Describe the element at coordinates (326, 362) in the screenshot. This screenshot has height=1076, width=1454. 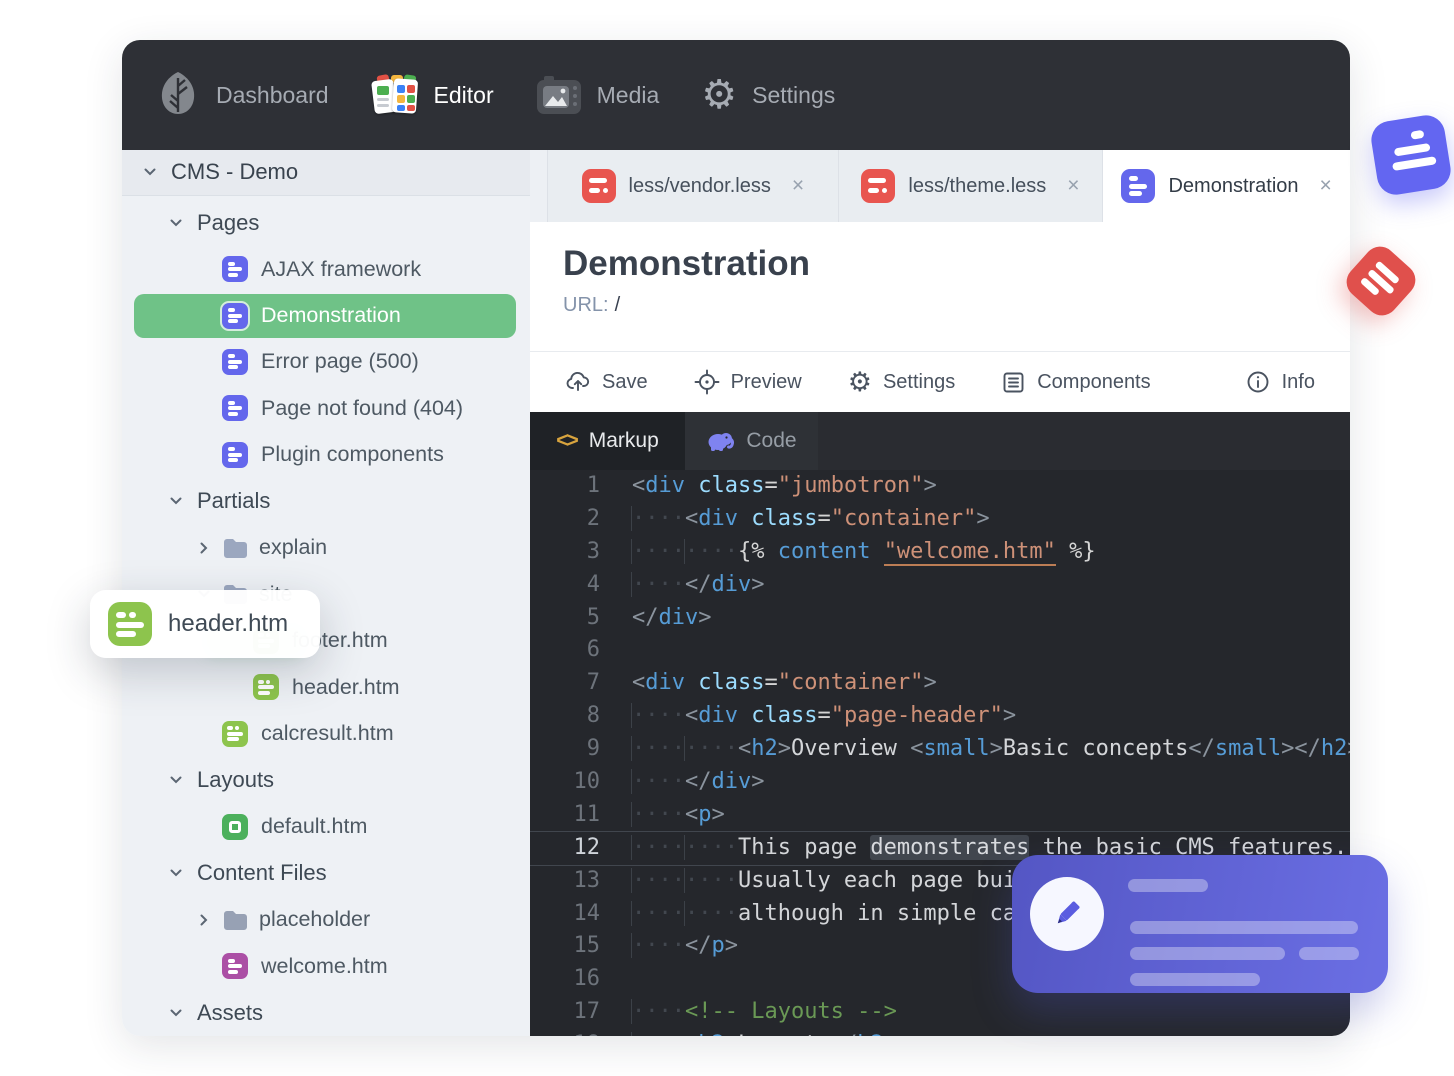
I see `tree-item-error-page: Error page (500)` at that location.